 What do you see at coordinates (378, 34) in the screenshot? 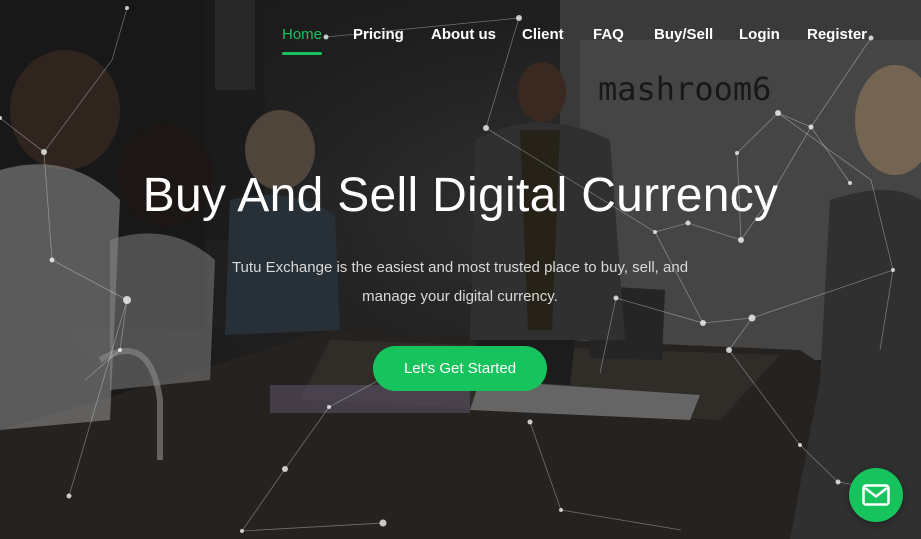
I see `nav-item-pricing: Pricing` at bounding box center [378, 34].